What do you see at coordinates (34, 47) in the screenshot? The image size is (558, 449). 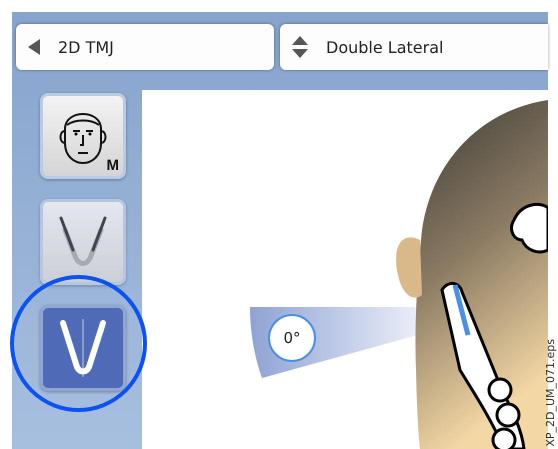 I see `left-arrow-icon` at bounding box center [34, 47].